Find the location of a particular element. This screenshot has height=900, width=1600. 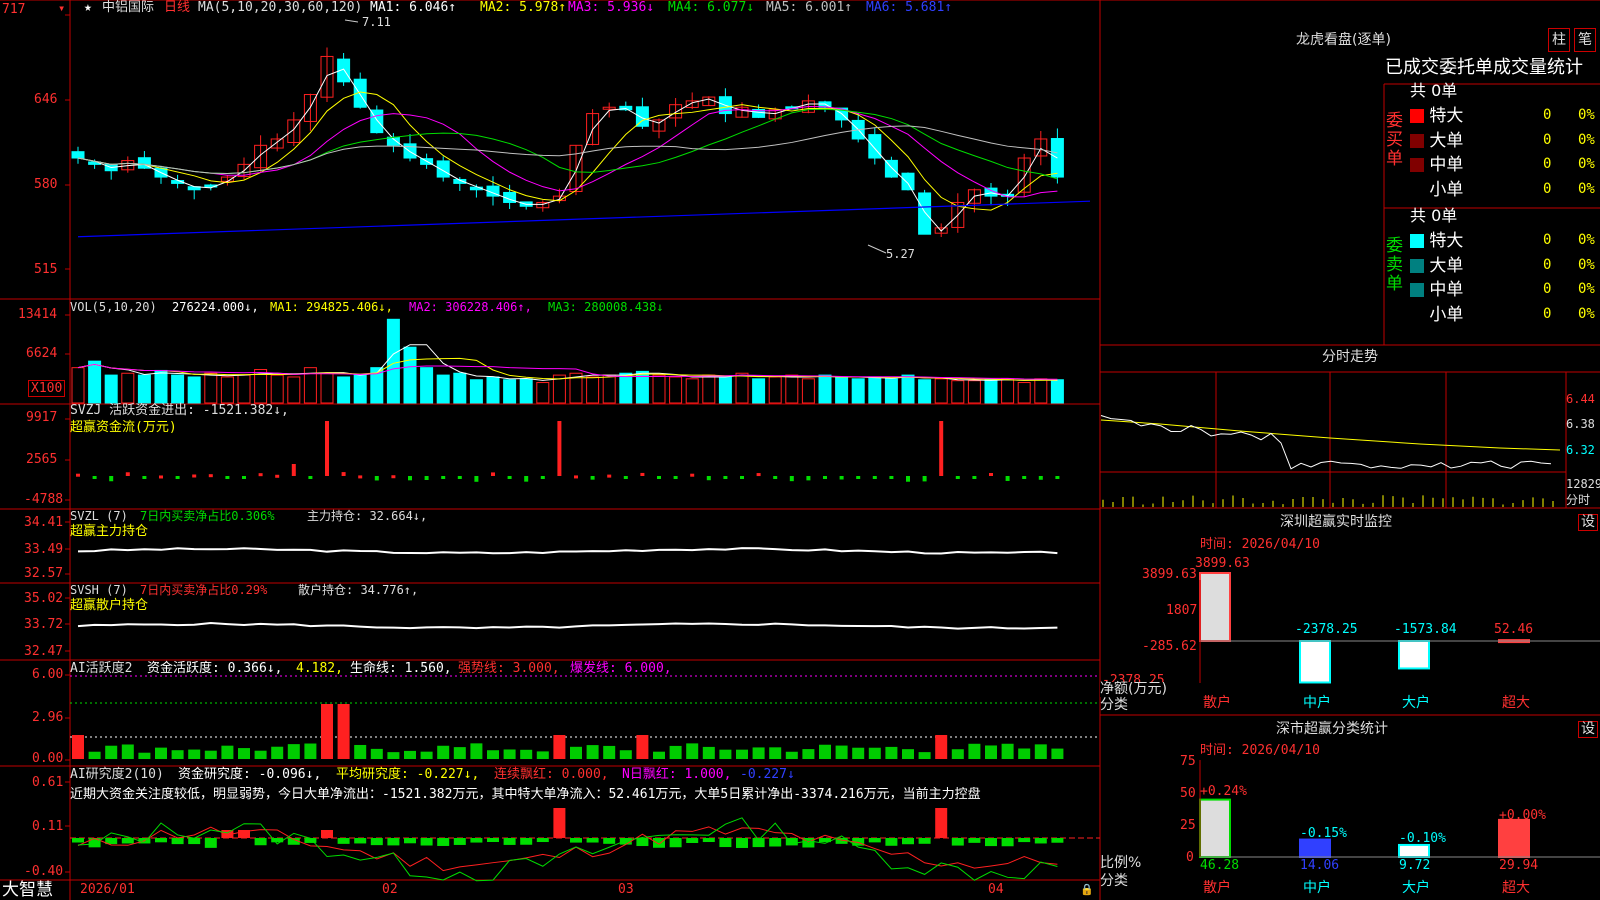

order-percent-value: 0% is located at coordinates (1586, 115).